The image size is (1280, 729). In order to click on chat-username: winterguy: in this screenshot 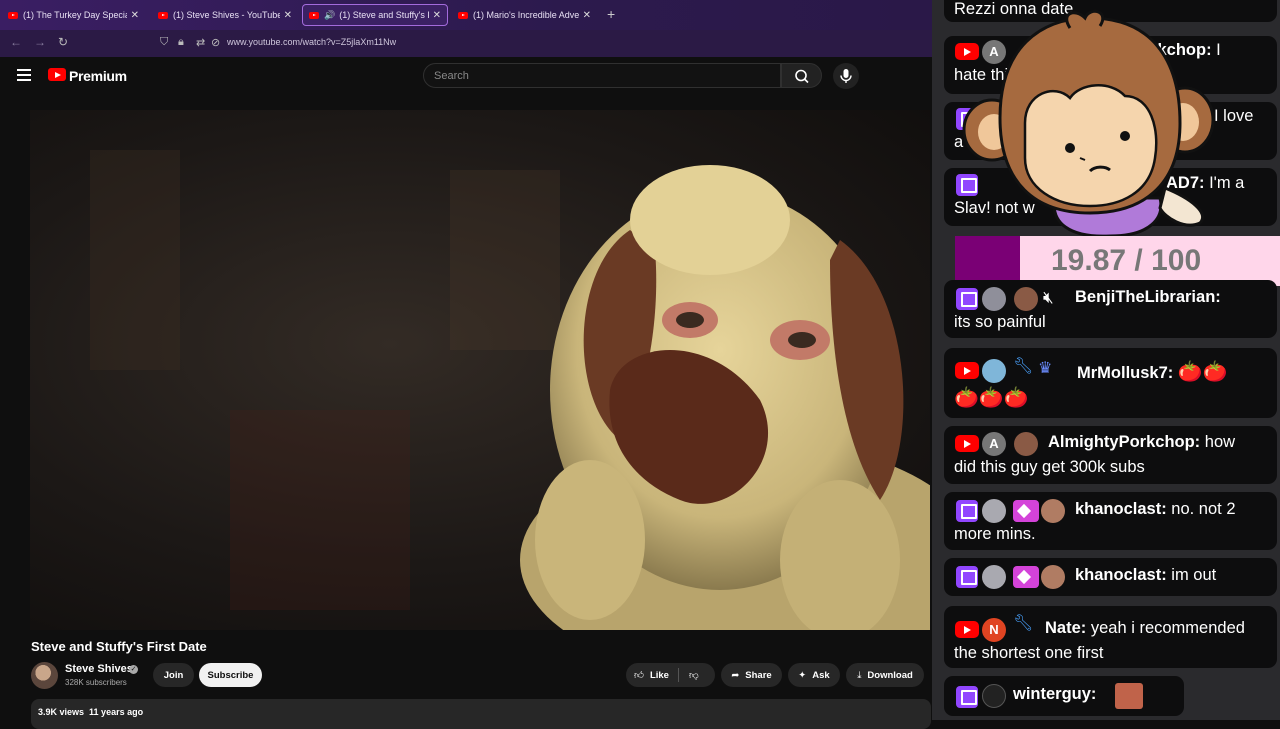, I will do `click(1055, 694)`.